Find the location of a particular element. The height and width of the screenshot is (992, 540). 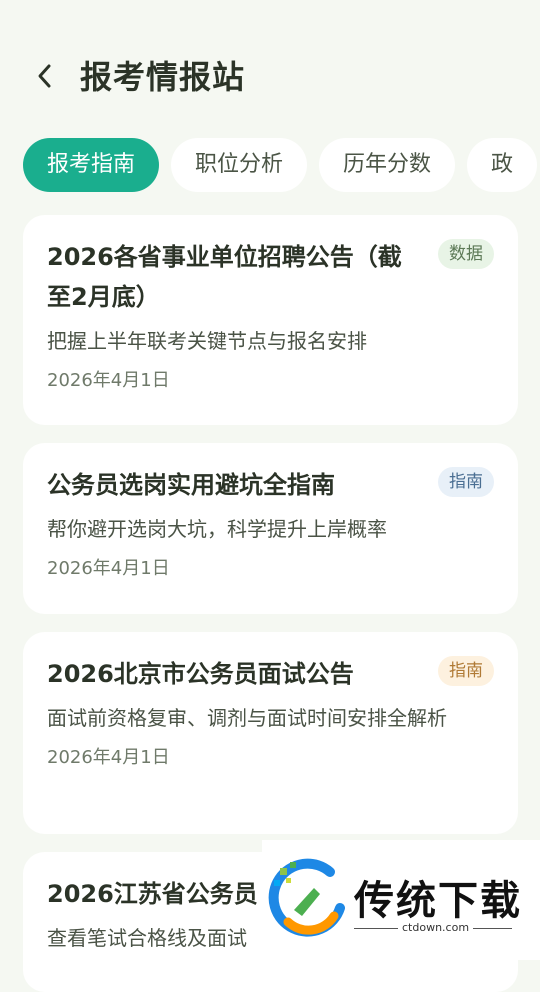

chevron-left-icon is located at coordinates (44, 76).